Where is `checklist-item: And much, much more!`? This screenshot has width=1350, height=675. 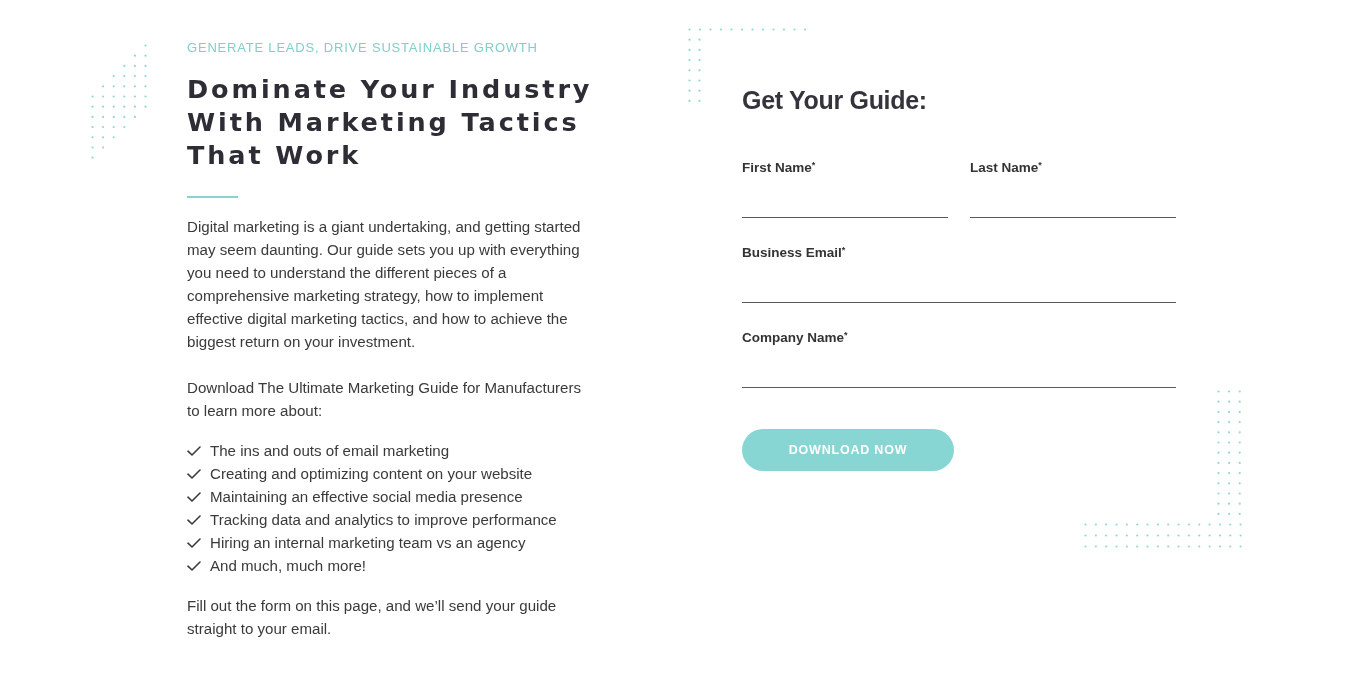 checklist-item: And much, much more! is located at coordinates (288, 566).